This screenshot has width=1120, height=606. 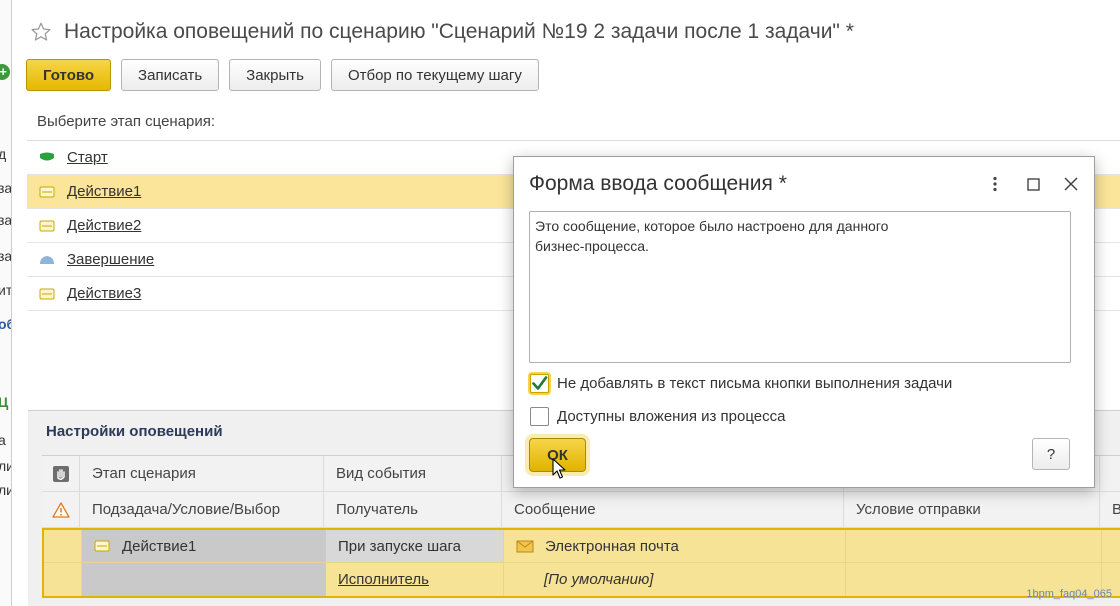 What do you see at coordinates (202, 509) in the screenshot?
I see `column-header: Подзадача/Условие/Выбор` at bounding box center [202, 509].